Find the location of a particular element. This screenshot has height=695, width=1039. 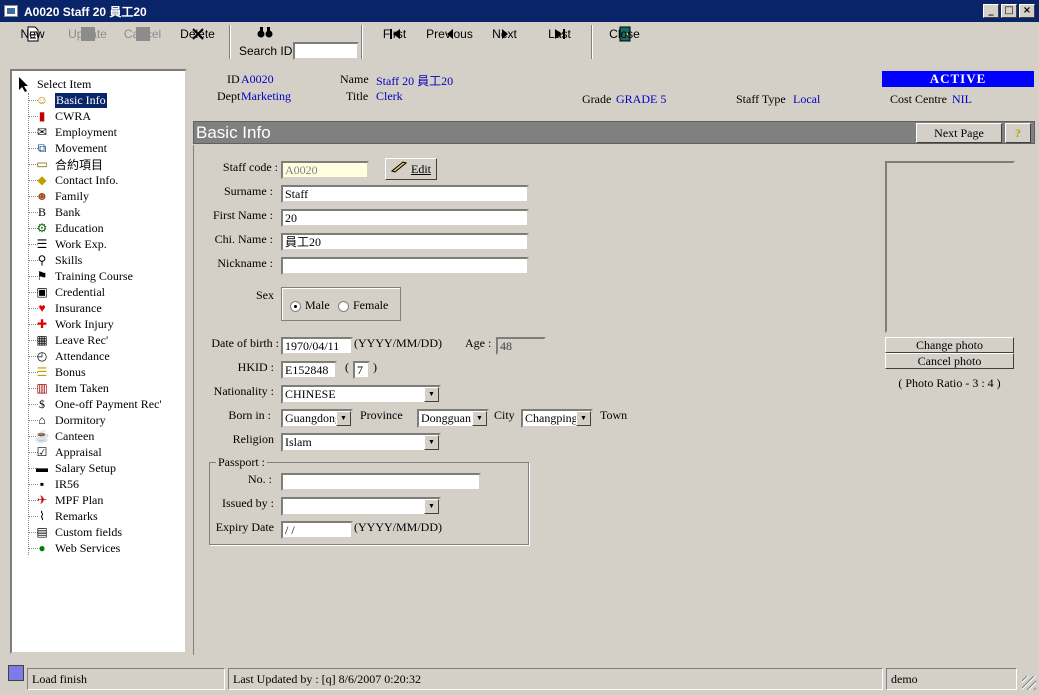

tree-item-bank: B Bank is located at coordinates (57, 212).